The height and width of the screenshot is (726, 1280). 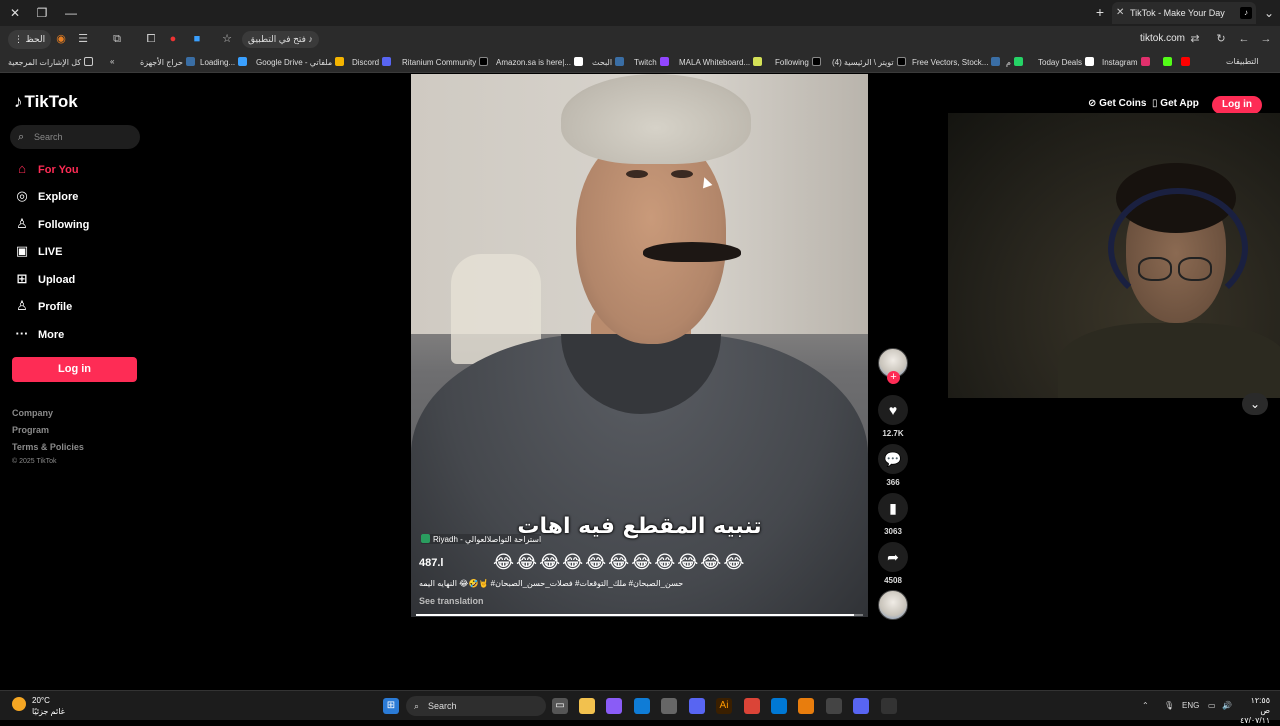 What do you see at coordinates (425, 538) in the screenshot?
I see `location-pin-icon` at bounding box center [425, 538].